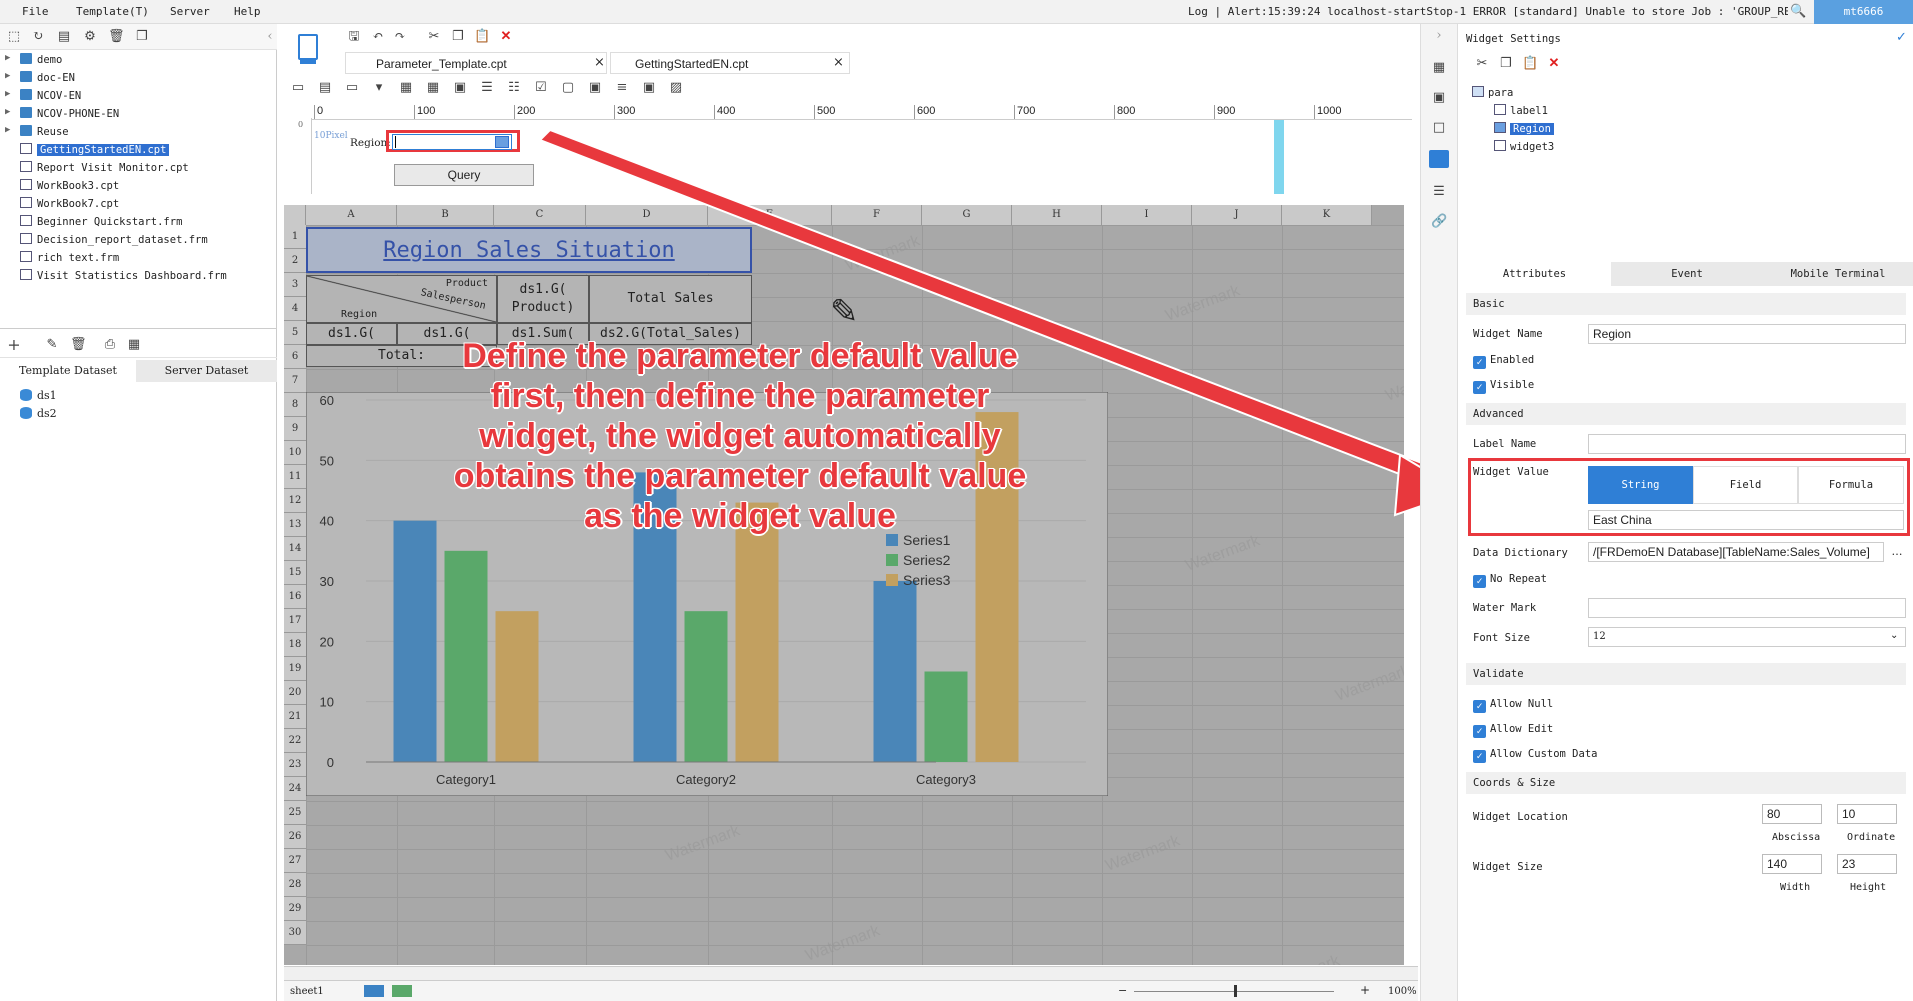 This screenshot has height=1001, width=1913. Describe the element at coordinates (295, 669) in the screenshot. I see `row-header: 19` at that location.